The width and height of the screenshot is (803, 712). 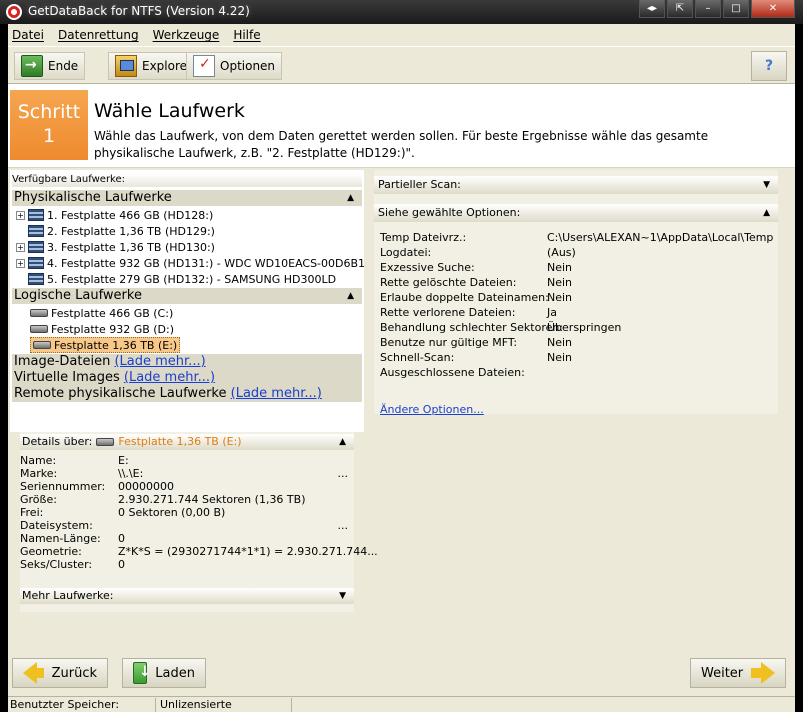 What do you see at coordinates (93, 197) in the screenshot?
I see `physical-drives-label: Physikalische Laufwerke` at bounding box center [93, 197].